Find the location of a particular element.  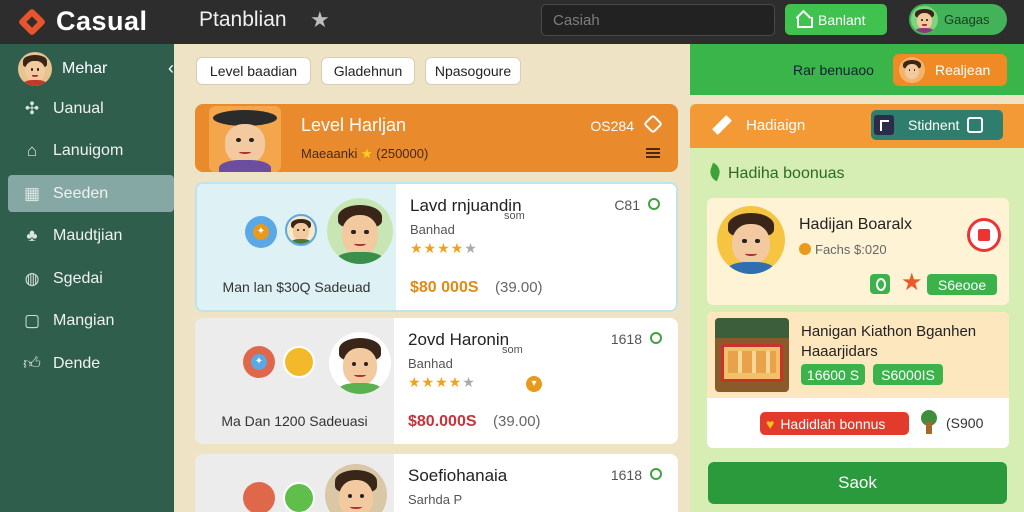

card-title: 2ovd Haronin is located at coordinates (459, 339).